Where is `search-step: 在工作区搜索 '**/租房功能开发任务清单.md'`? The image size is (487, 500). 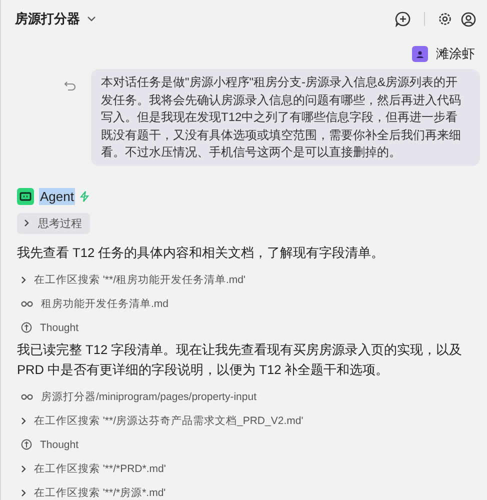
search-step: 在工作区搜索 '**/租房功能开发任务清单.md' is located at coordinates (140, 279).